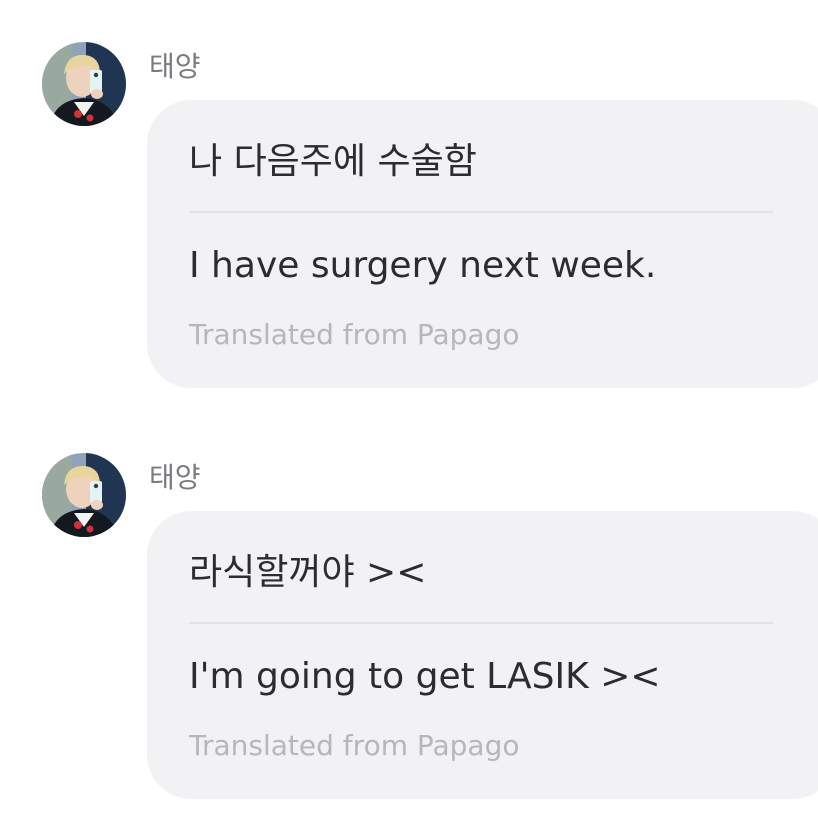 The height and width of the screenshot is (819, 818). Describe the element at coordinates (423, 265) in the screenshot. I see `translated-message-text: I have surgery next week.` at that location.